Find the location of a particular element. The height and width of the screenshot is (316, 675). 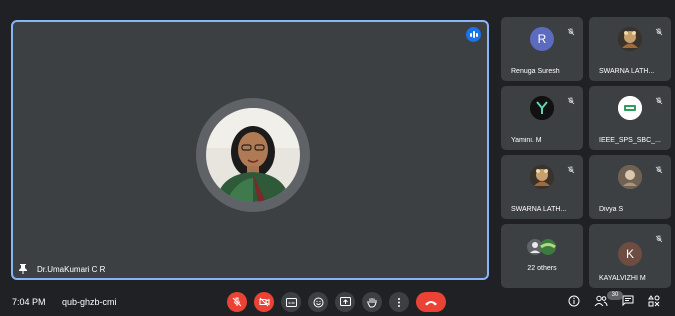

speaker-avatar-ring is located at coordinates (253, 155).